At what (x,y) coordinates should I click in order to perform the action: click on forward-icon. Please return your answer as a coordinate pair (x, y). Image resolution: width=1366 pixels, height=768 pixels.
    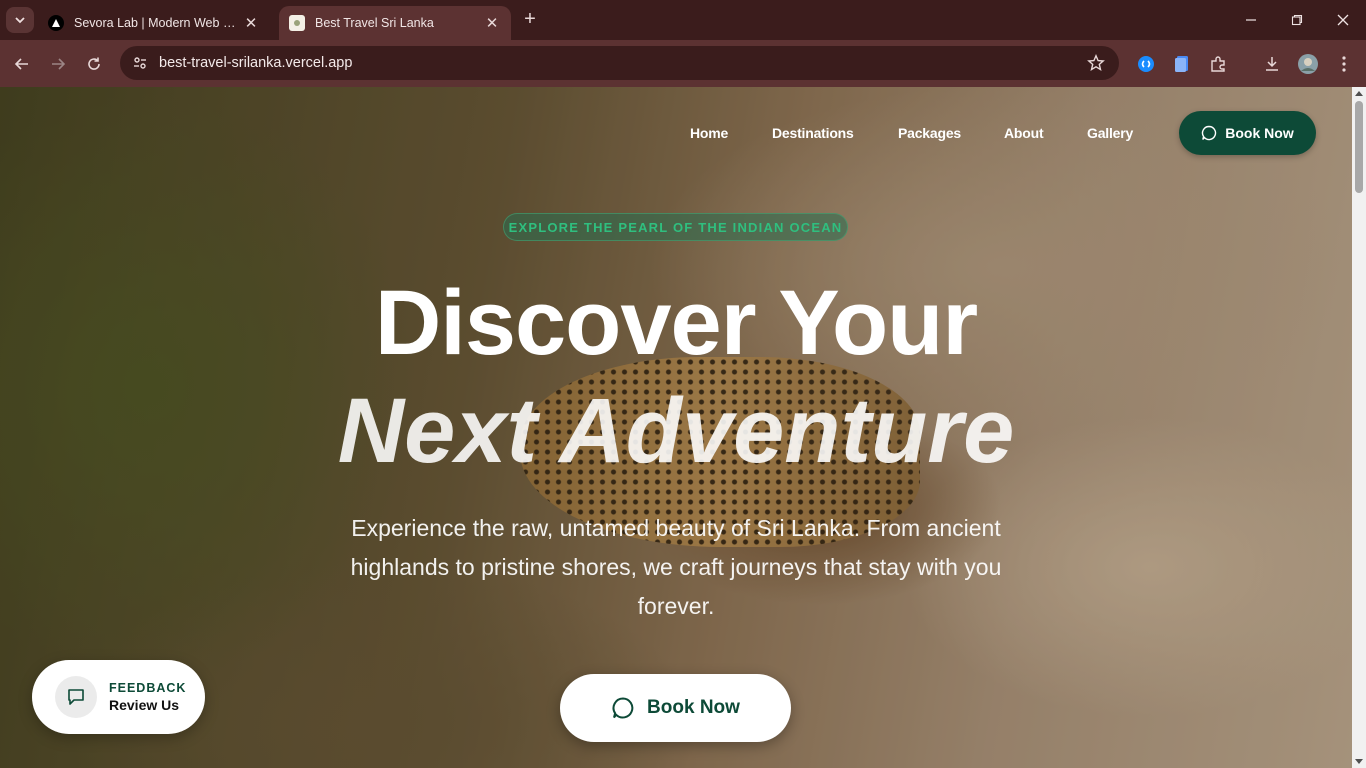
    Looking at the image, I should click on (58, 64).